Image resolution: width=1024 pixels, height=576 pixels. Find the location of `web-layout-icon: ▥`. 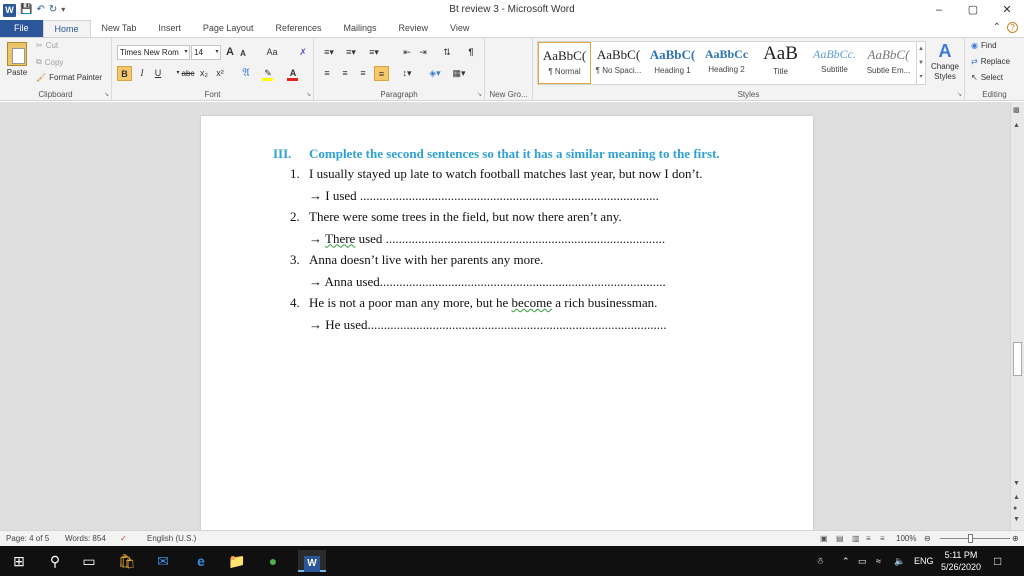

web-layout-icon: ▥ is located at coordinates (856, 538).